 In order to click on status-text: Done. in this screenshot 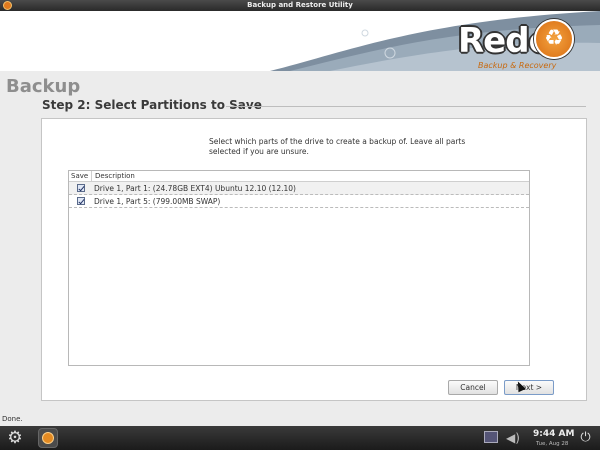, I will do `click(12, 419)`.